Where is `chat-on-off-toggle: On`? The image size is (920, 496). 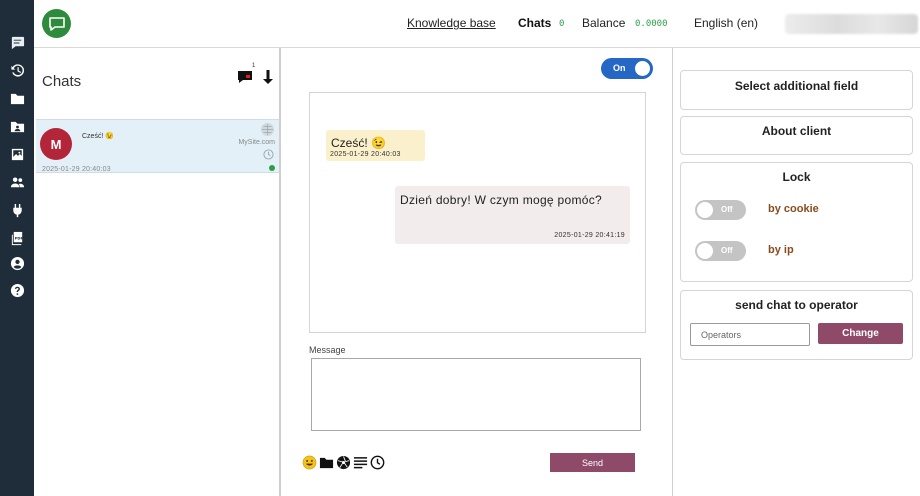
chat-on-off-toggle: On is located at coordinates (627, 68).